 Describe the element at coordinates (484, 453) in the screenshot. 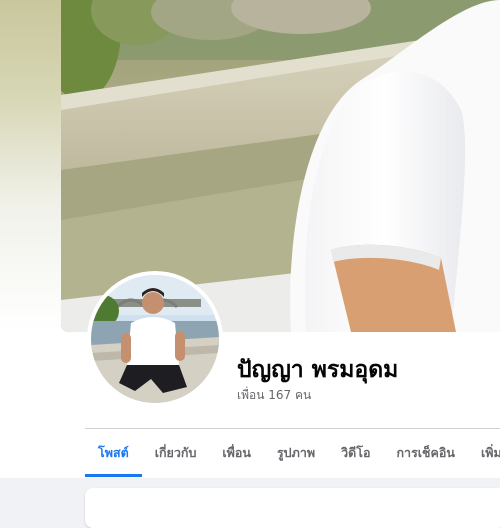

I see `tab-more: เพิ่ม` at that location.